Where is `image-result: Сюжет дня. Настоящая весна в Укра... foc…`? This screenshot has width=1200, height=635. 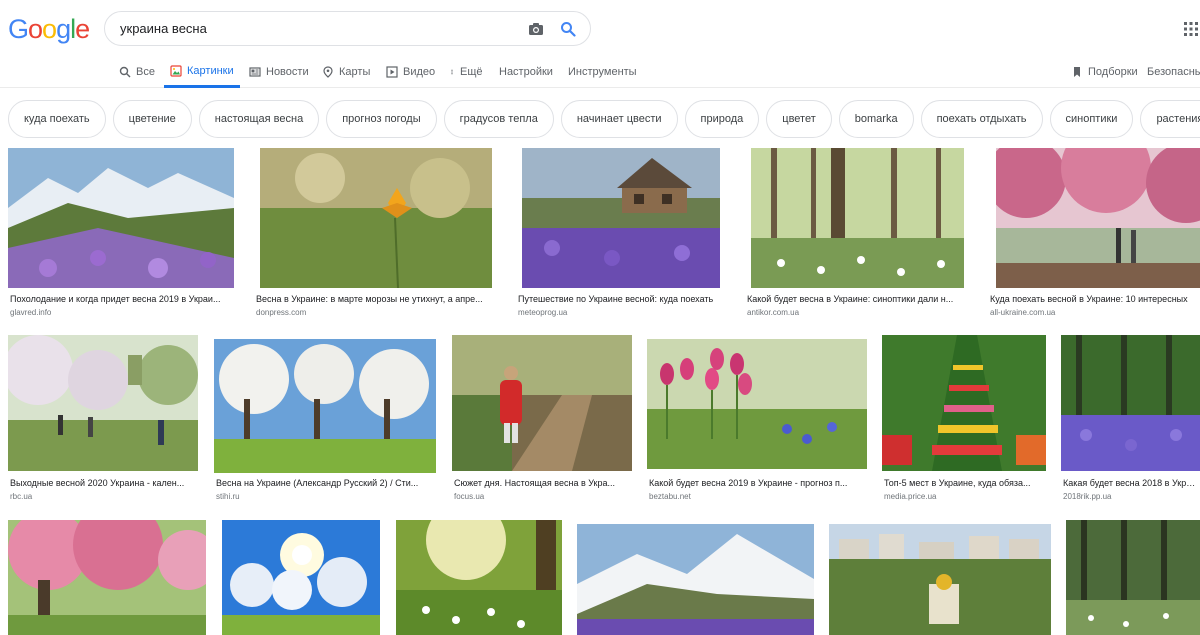
image-result: Сюжет дня. Настоящая весна в Укра... foc… is located at coordinates (542, 420).